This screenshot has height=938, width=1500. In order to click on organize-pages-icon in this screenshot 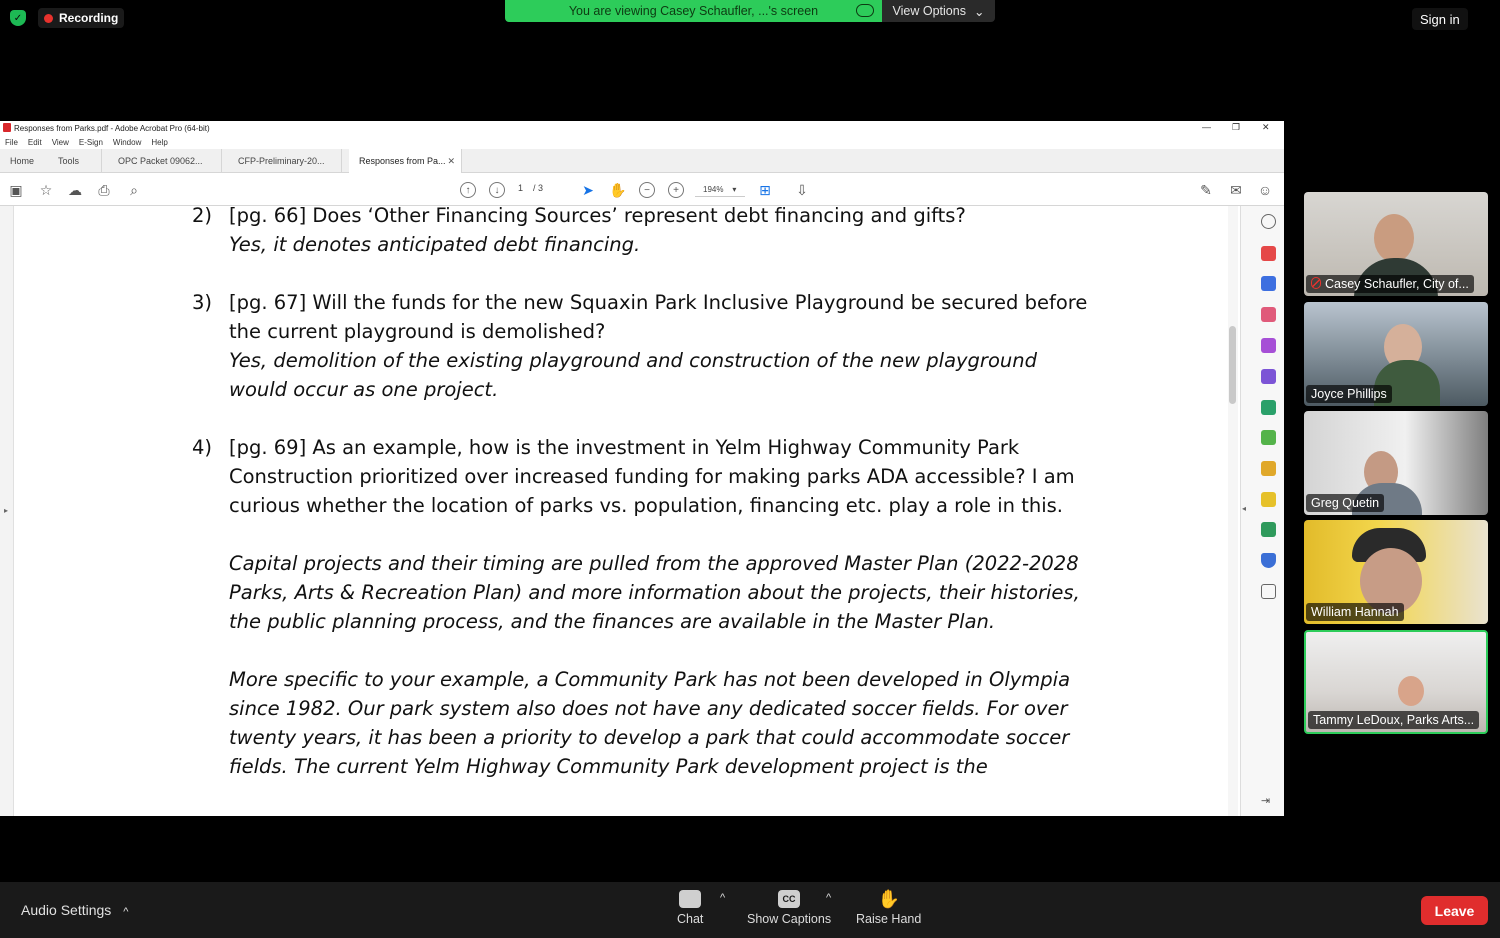, I will do `click(1268, 314)`.